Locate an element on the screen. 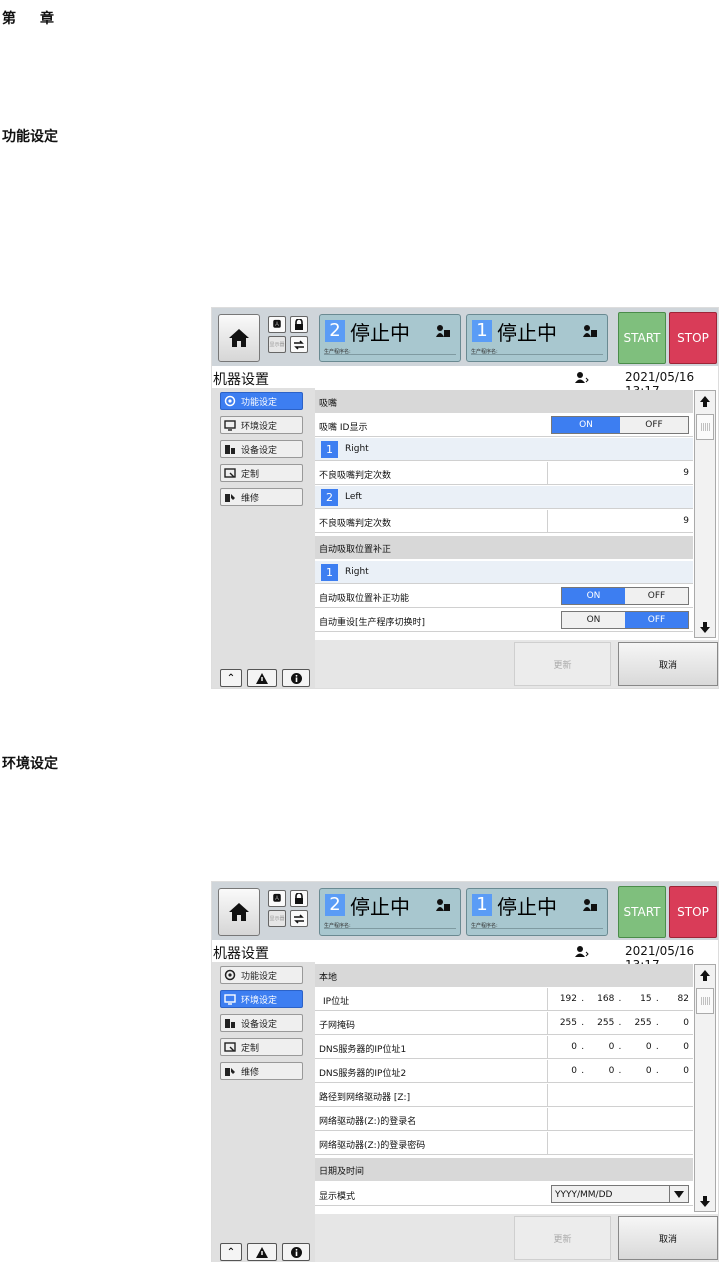 This screenshot has height=1262, width=719. display-button-label: 显示器 is located at coordinates (277, 345).